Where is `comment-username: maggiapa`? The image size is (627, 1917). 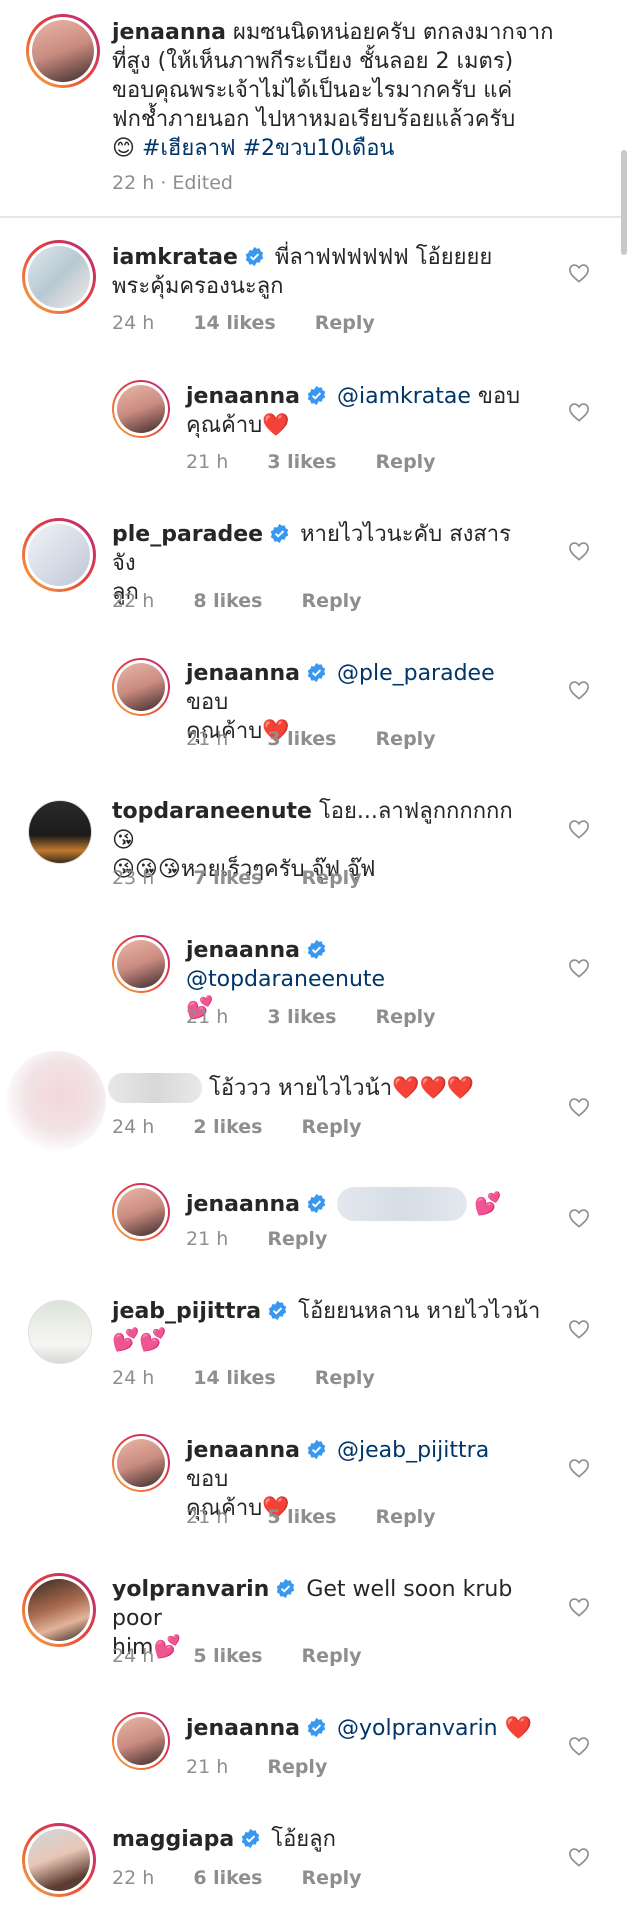
comment-username: maggiapa is located at coordinates (173, 1839).